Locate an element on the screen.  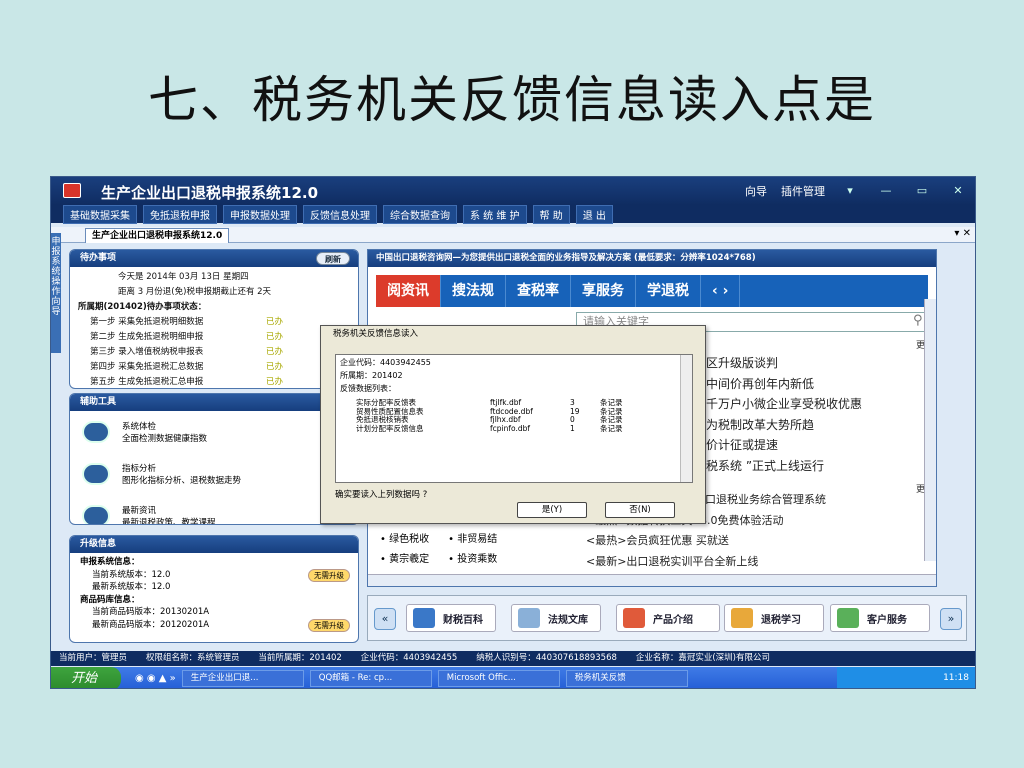
quick-launch-icons: ◉ ◉ ▲ » is located at coordinates (155, 678).